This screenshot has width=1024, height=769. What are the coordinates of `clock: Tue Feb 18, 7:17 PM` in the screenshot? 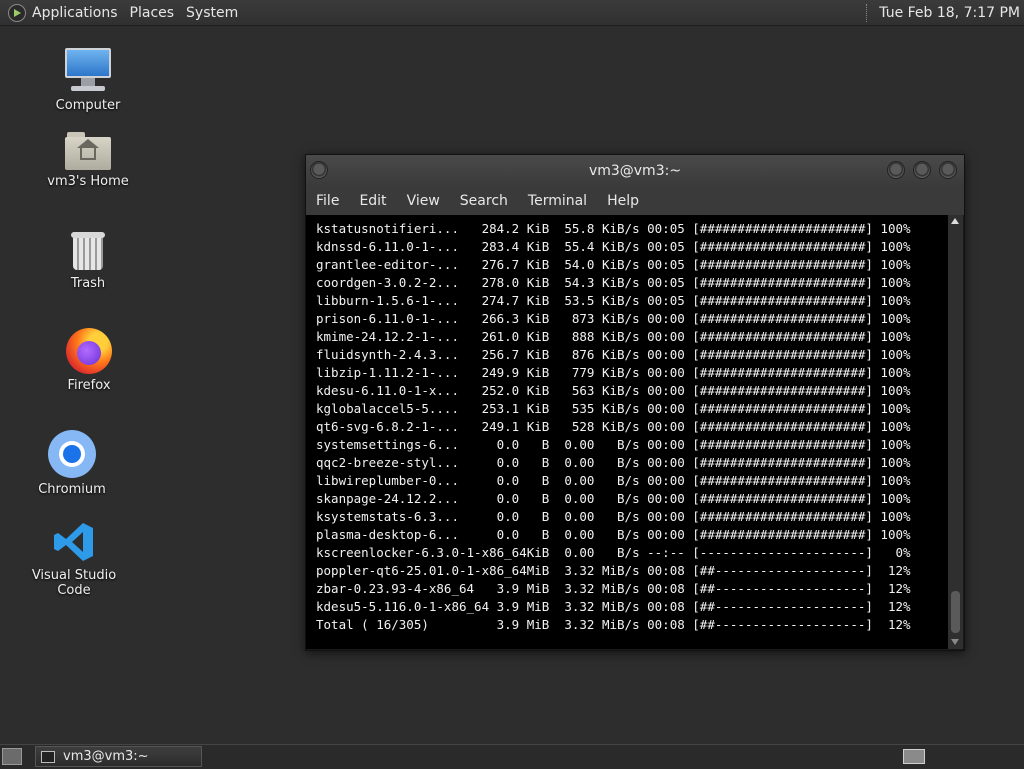 It's located at (951, 13).